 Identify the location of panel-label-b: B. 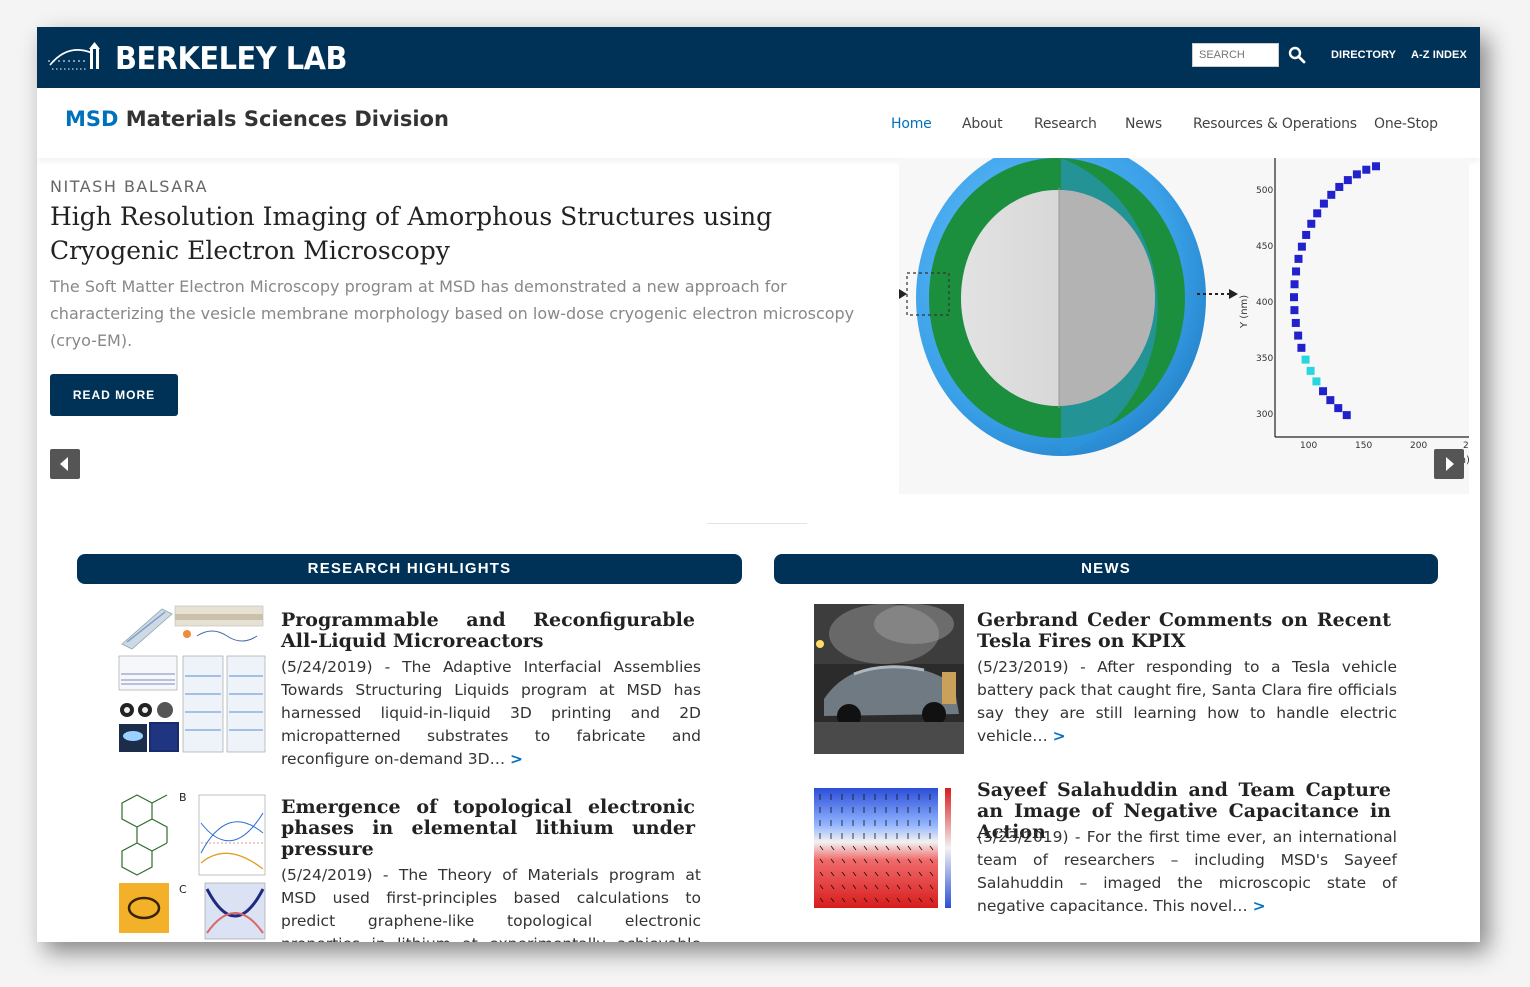
(183, 798).